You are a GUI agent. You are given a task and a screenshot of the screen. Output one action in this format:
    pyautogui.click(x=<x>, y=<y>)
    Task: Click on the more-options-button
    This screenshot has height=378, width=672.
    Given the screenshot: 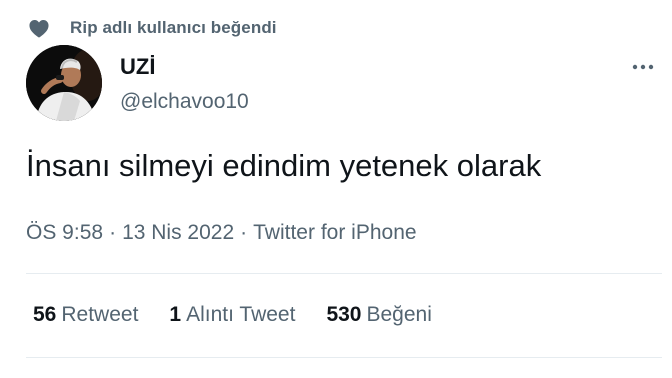 What is the action you would take?
    pyautogui.click(x=643, y=66)
    